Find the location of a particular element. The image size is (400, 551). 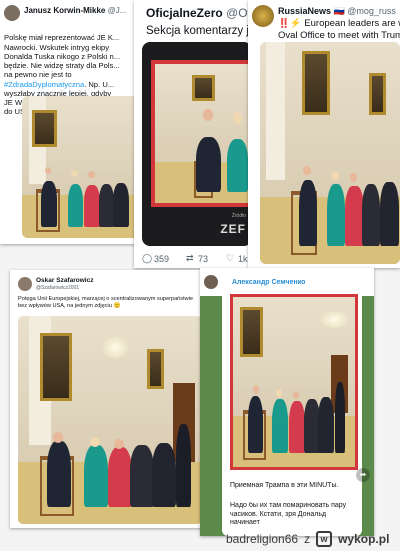

wykop-logo-icon: w is located at coordinates (324, 539).